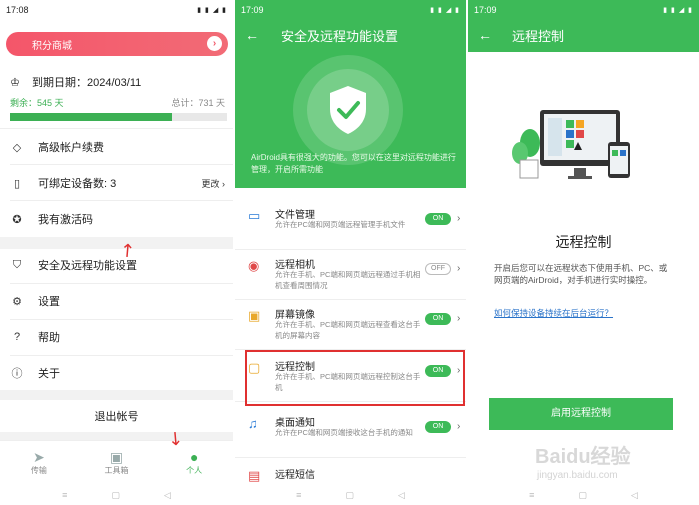 This screenshot has height=505, width=699. I want to click on phone-icon: ▯, so click(17, 183).